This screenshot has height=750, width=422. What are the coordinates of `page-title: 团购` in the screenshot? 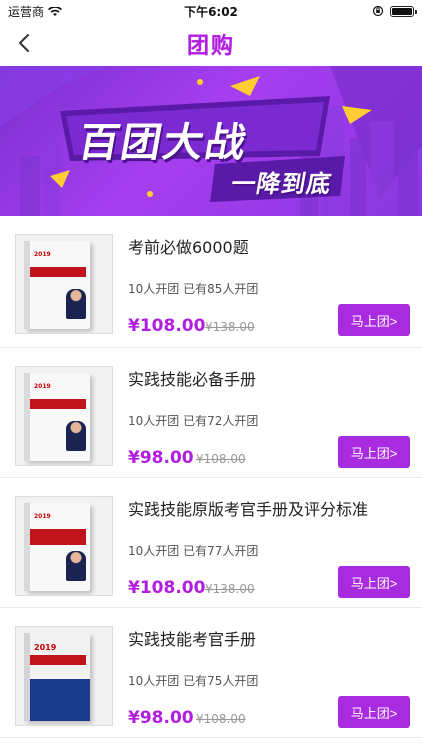 It's located at (210, 46).